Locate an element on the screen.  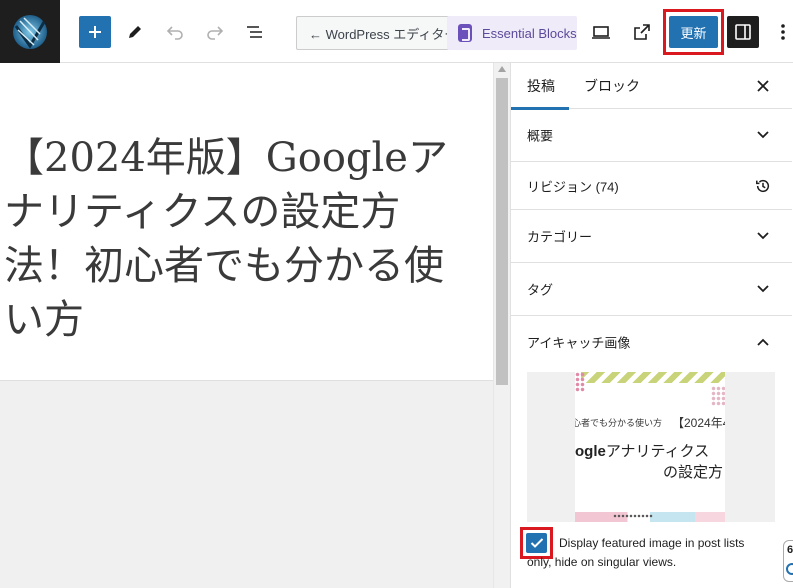
edge-floating-widget: 6 is located at coordinates (788, 561).